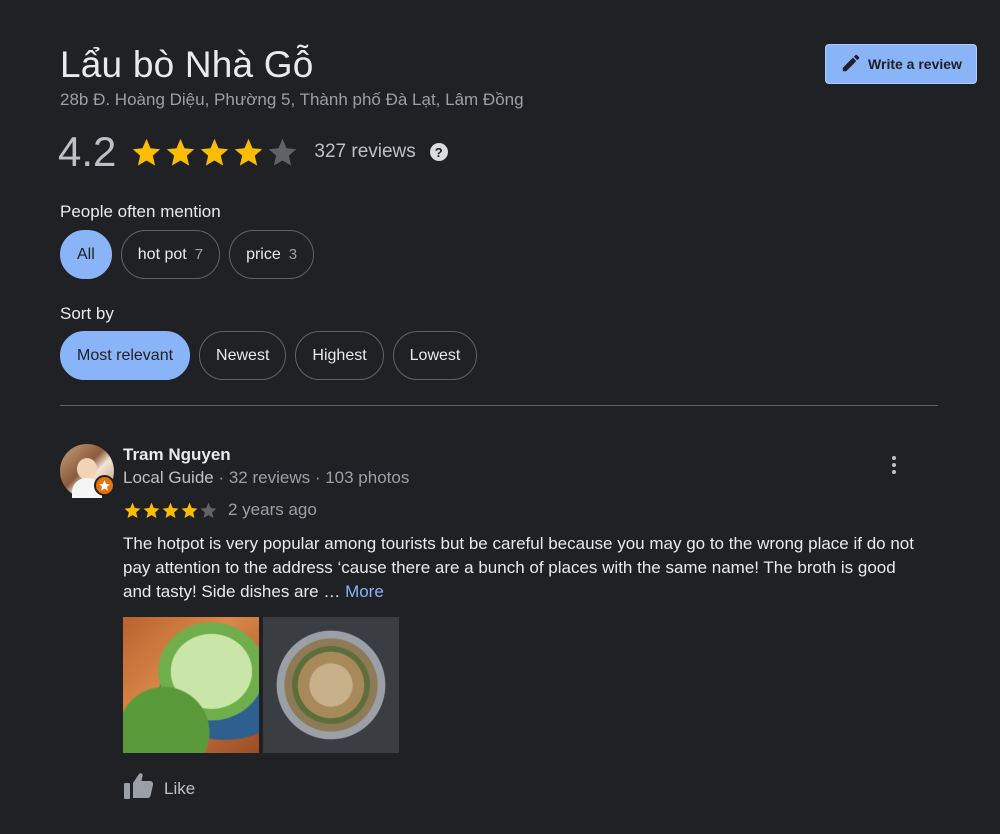 This screenshot has height=834, width=1000. Describe the element at coordinates (263, 254) in the screenshot. I see `chip-label: price` at that location.